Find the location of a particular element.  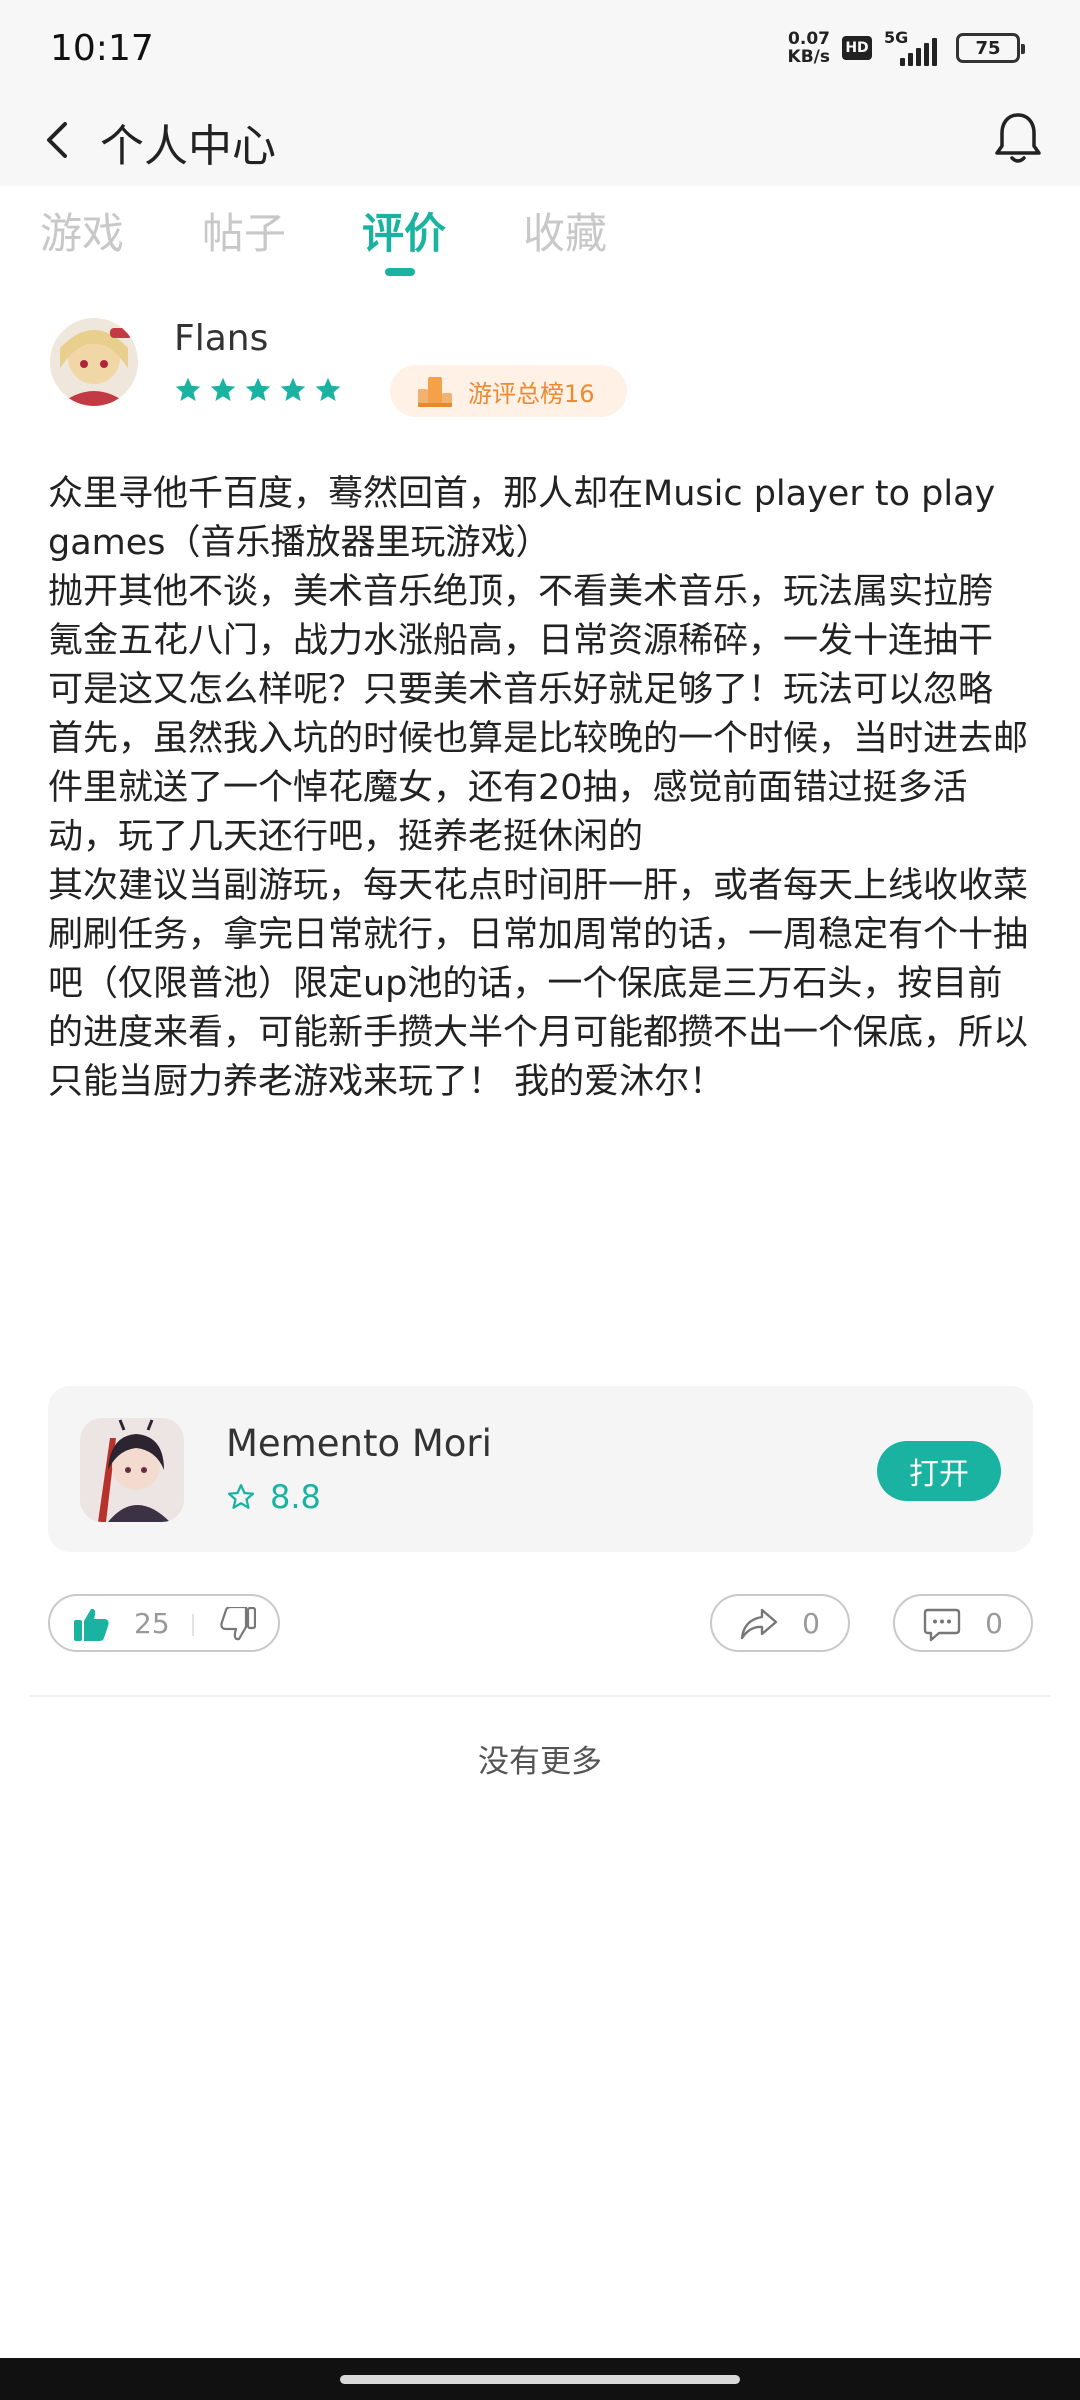

network-speed: 0.07 KB/s is located at coordinates (809, 48).